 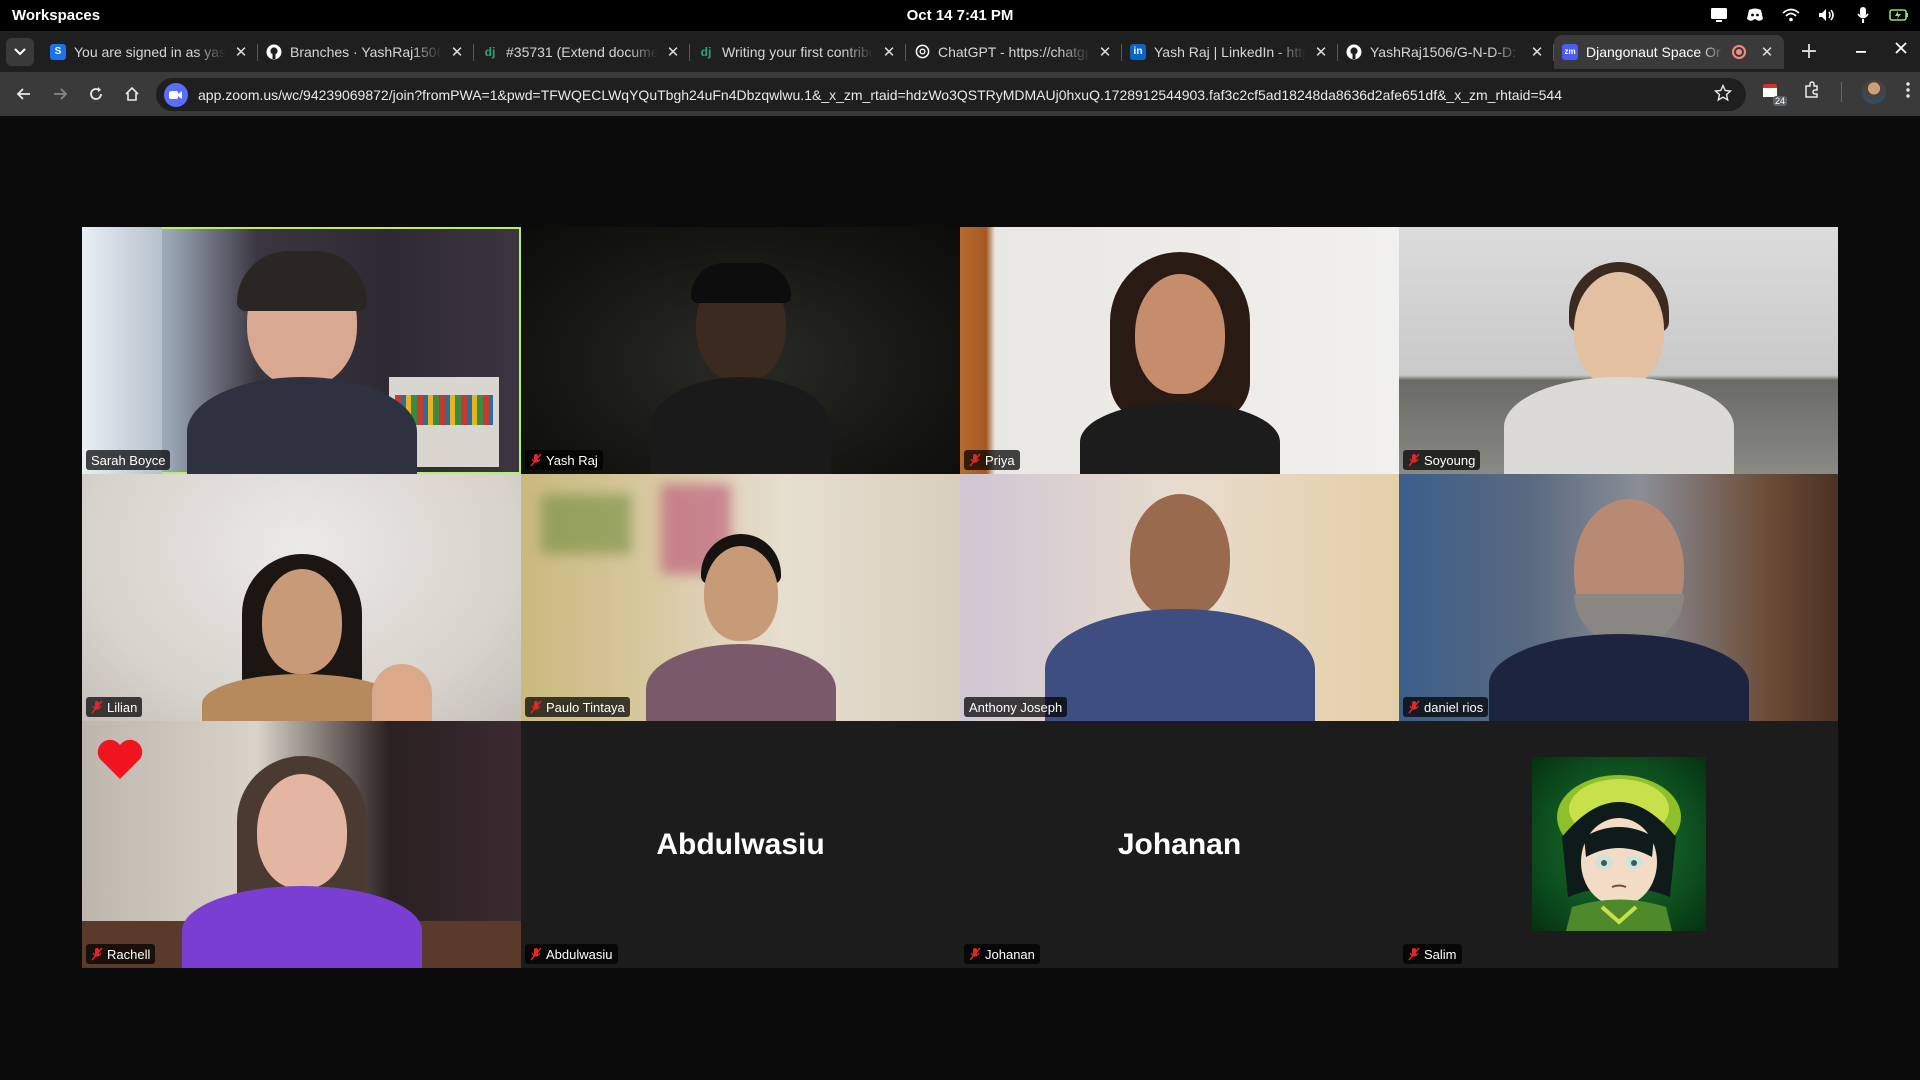 I want to click on participant-nameplate: Paulo Tintaya, so click(x=577, y=707).